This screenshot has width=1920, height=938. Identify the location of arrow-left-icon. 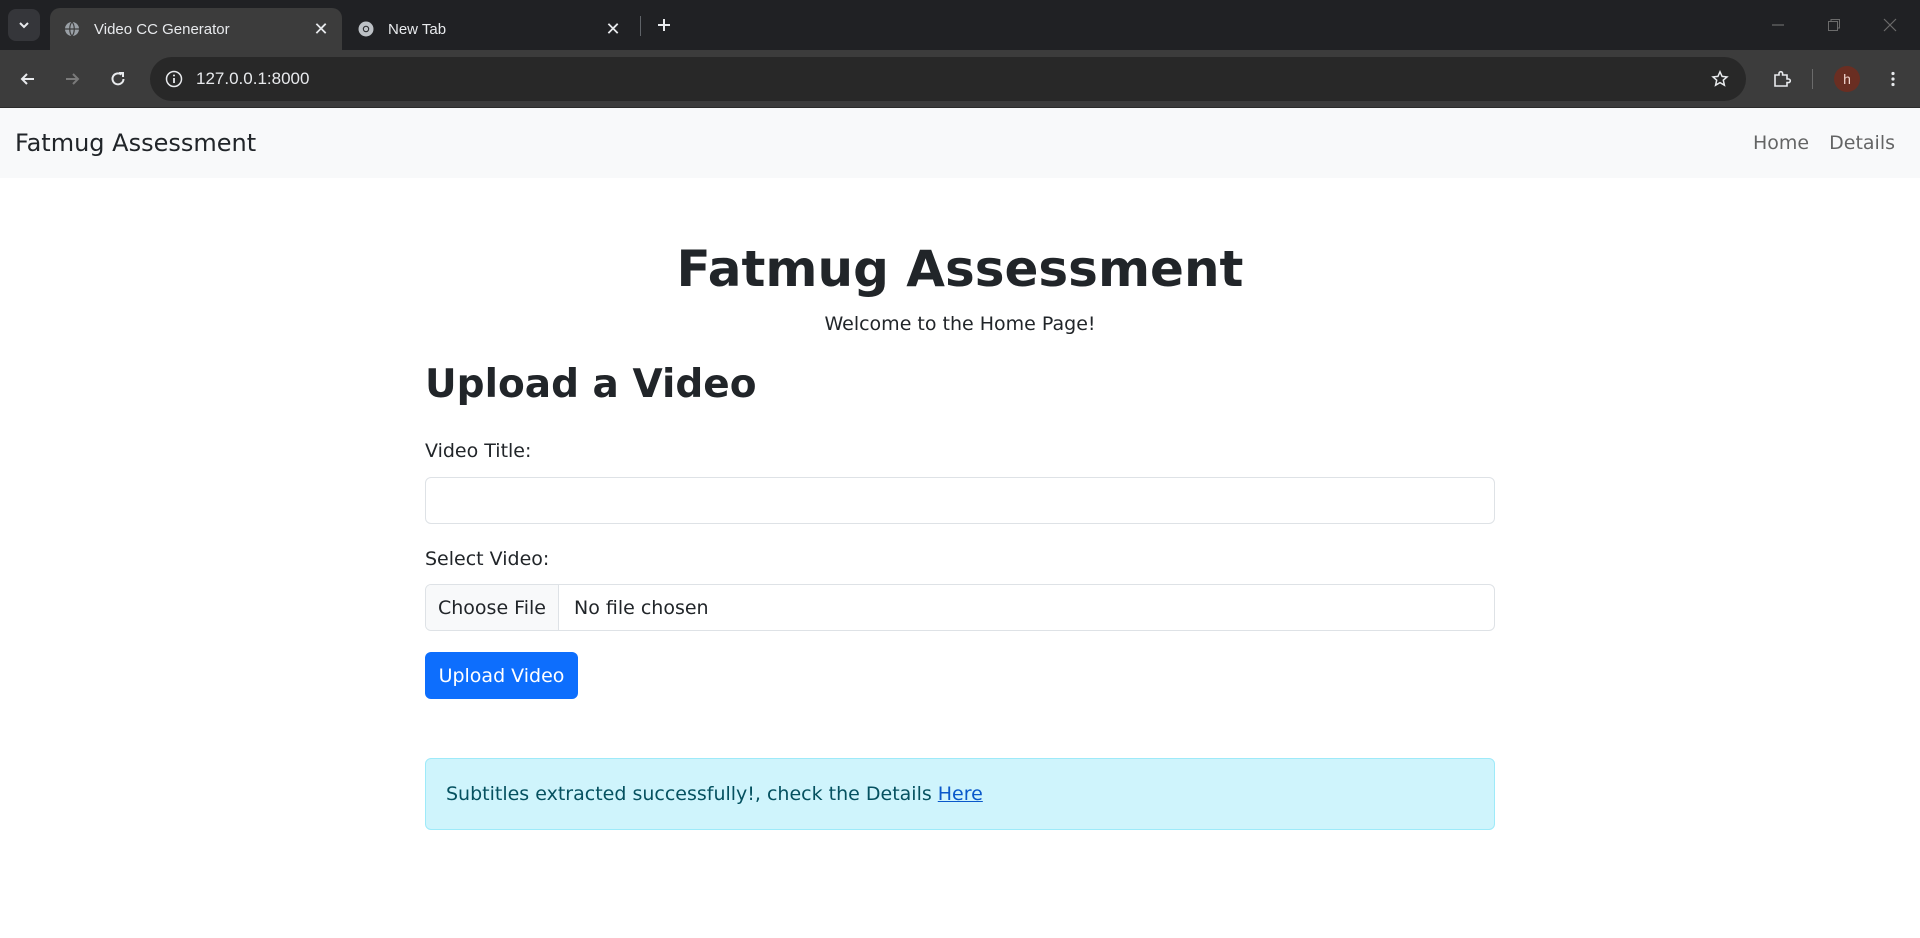
(27, 79).